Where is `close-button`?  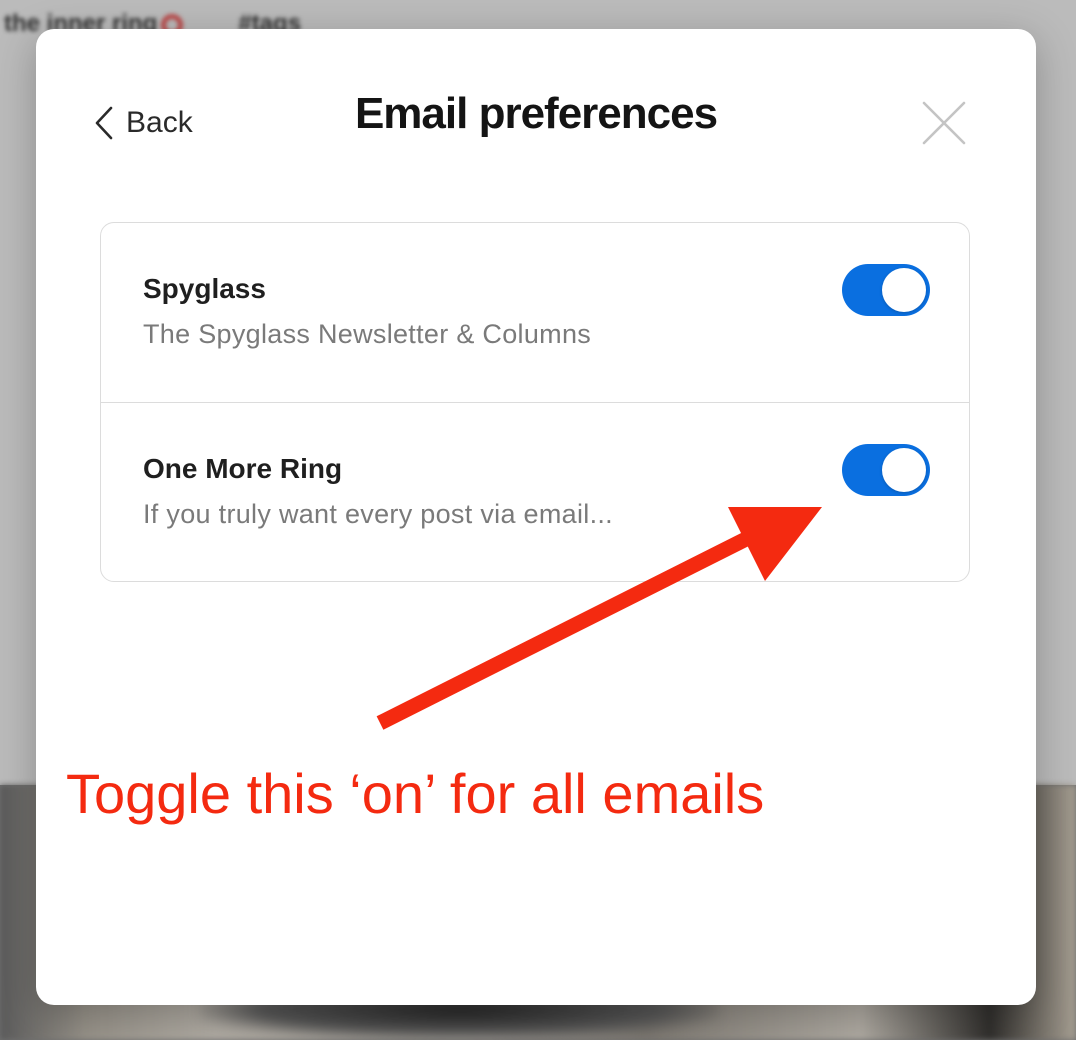 close-button is located at coordinates (944, 123).